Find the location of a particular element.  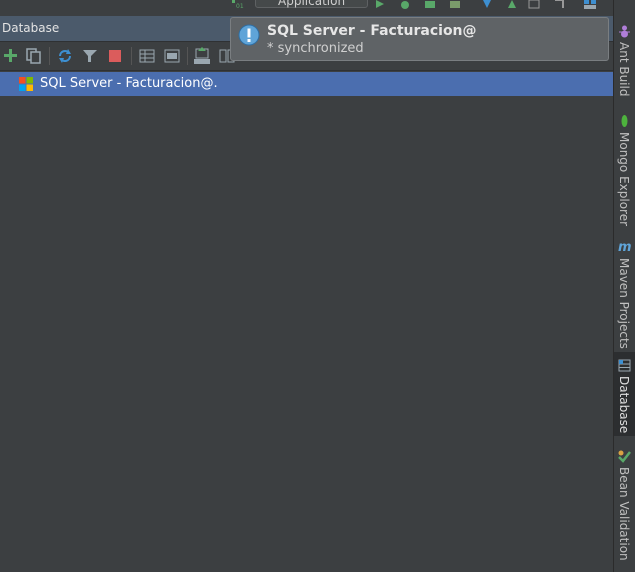

svg-text: m is located at coordinates (625, 247).